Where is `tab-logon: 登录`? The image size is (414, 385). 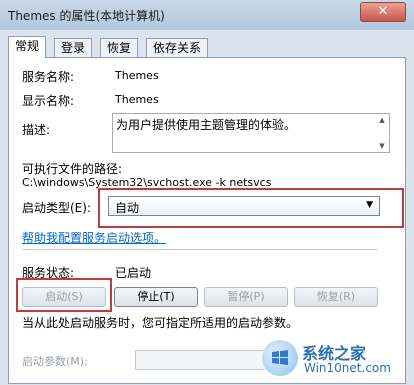
tab-logon: 登录 is located at coordinates (73, 47).